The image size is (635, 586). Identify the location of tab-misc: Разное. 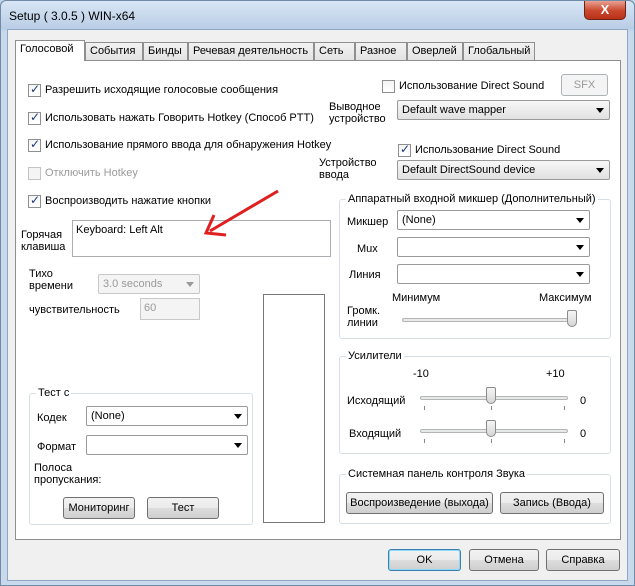
(381, 51).